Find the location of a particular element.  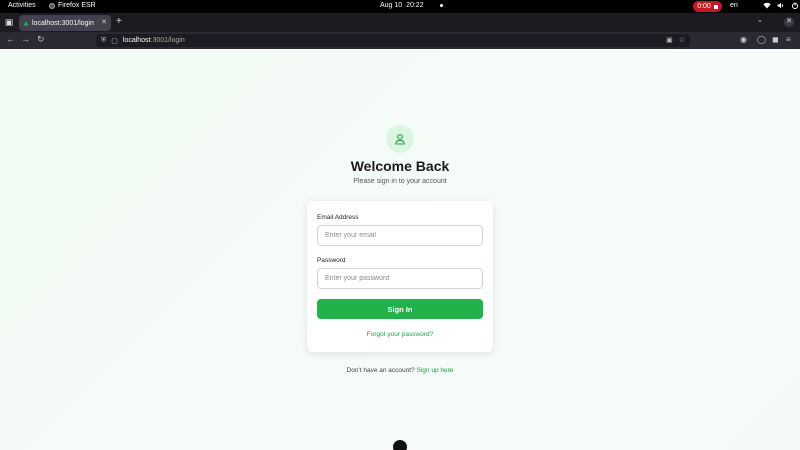

language-indicator: en is located at coordinates (734, 5).